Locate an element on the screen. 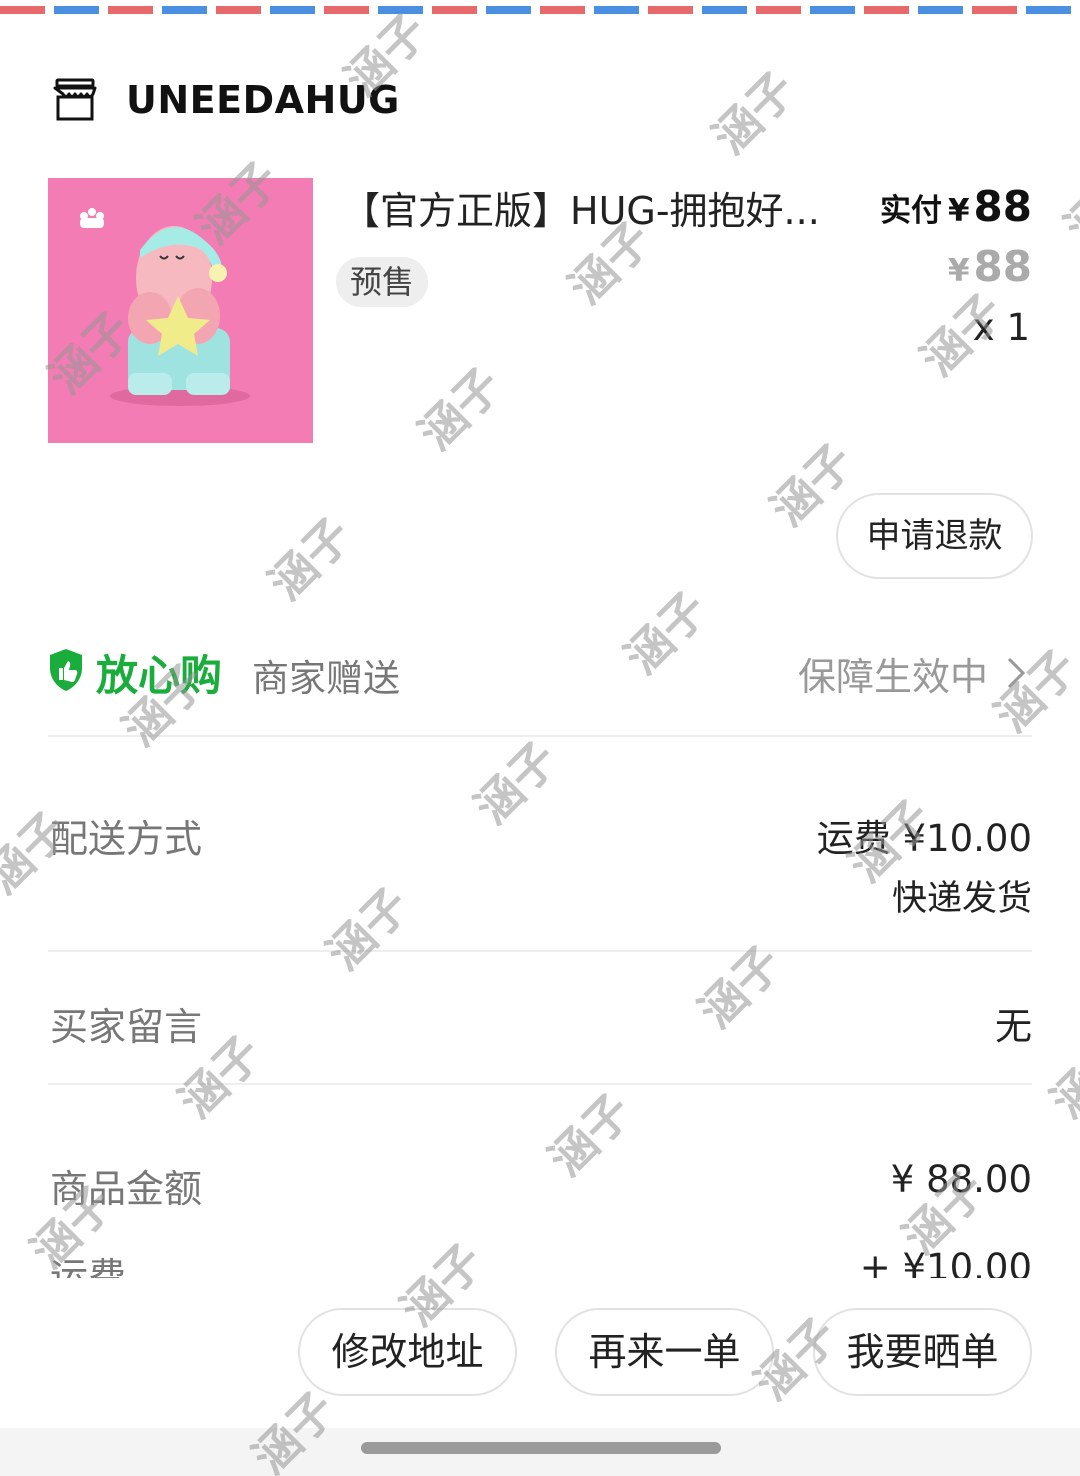  share-review-button: 我要晒单 is located at coordinates (922, 1352).